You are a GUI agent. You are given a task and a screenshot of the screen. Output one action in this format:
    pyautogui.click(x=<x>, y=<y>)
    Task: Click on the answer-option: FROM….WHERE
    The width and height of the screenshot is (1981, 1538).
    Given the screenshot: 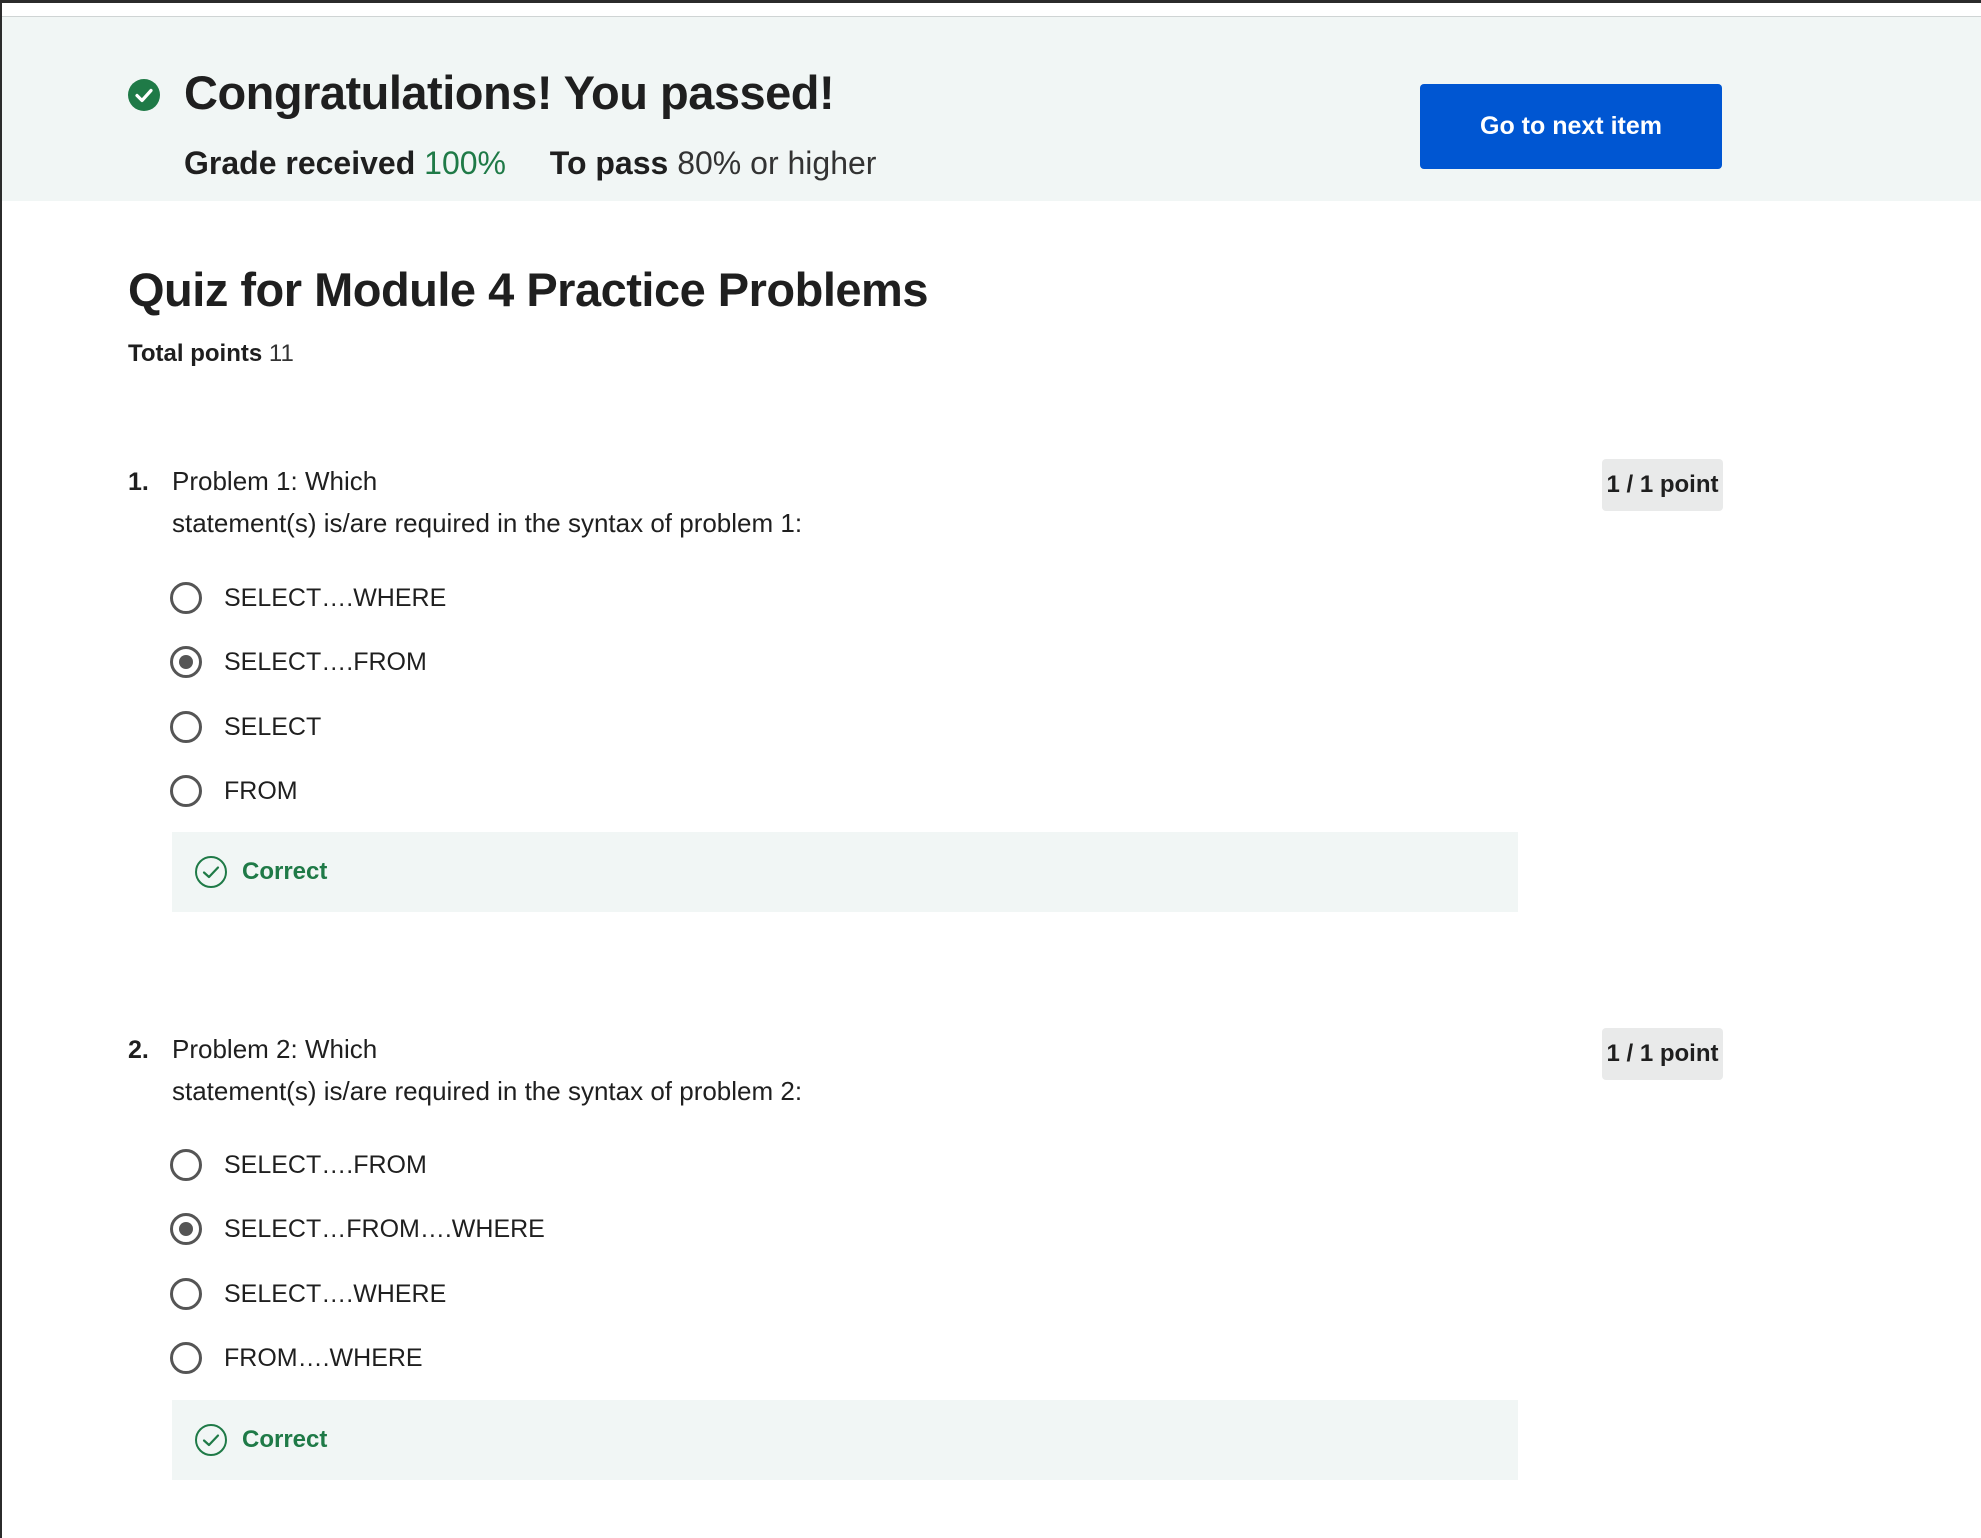 What is the action you would take?
    pyautogui.click(x=296, y=1358)
    